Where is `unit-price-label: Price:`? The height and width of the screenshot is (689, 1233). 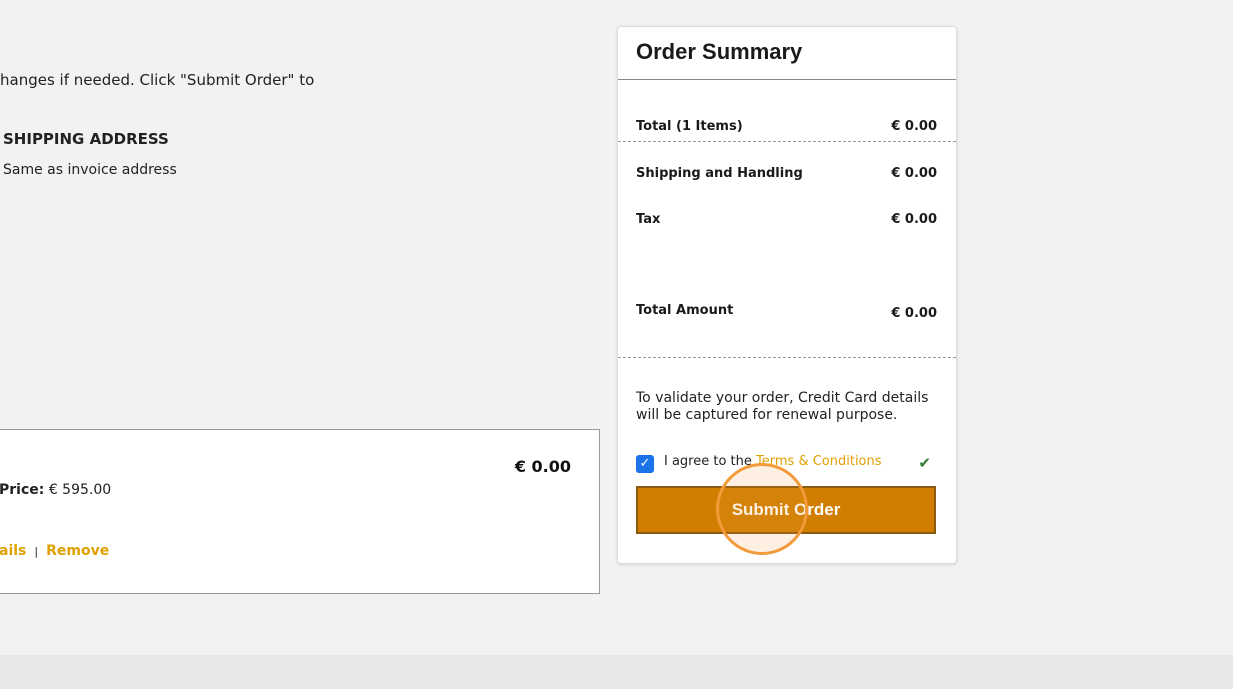
unit-price-label: Price: is located at coordinates (22, 490).